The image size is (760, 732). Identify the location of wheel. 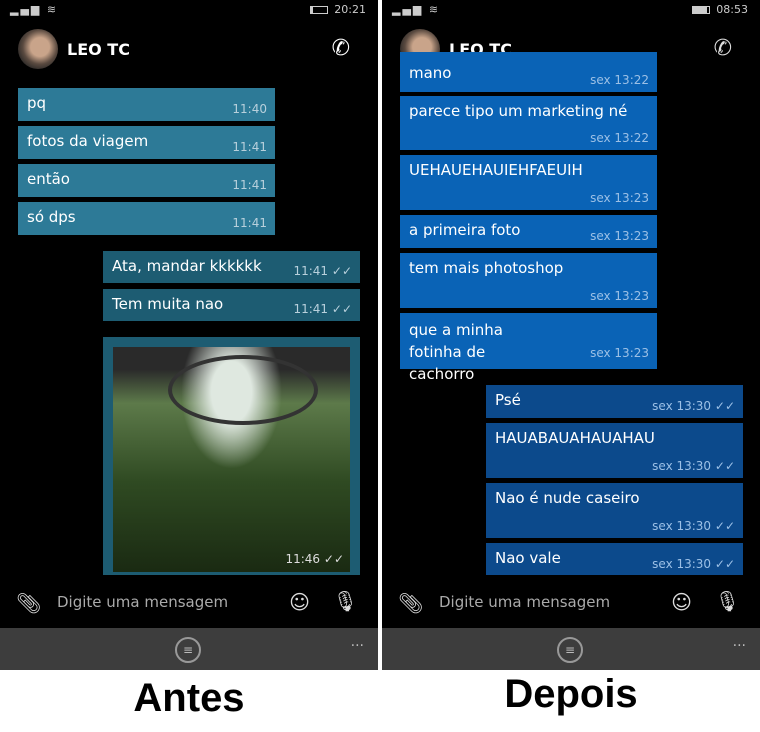
(243, 390).